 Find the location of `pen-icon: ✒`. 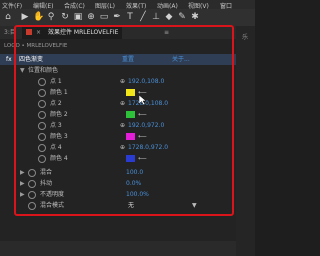

pen-icon: ✒ is located at coordinates (117, 17).